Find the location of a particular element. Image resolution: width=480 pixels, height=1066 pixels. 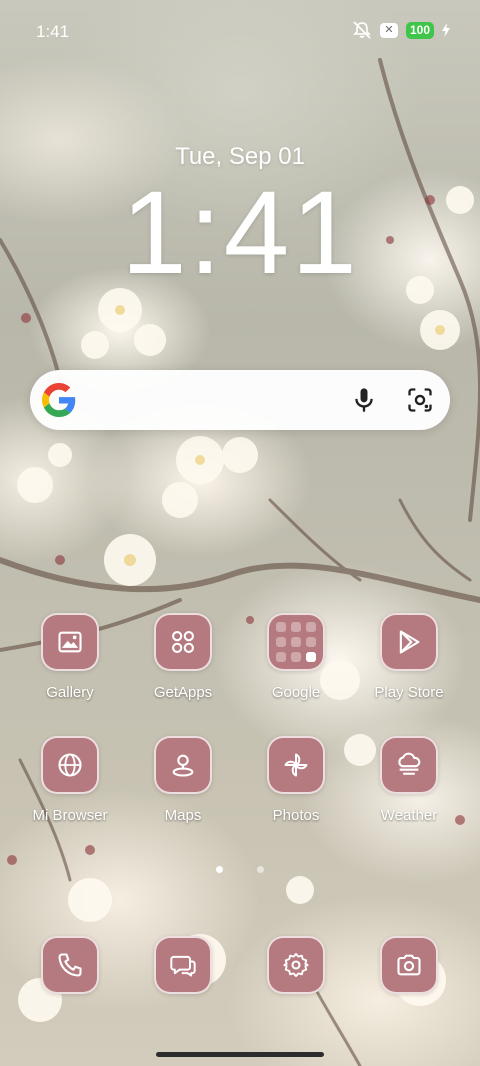

globe-icon is located at coordinates (70, 765).